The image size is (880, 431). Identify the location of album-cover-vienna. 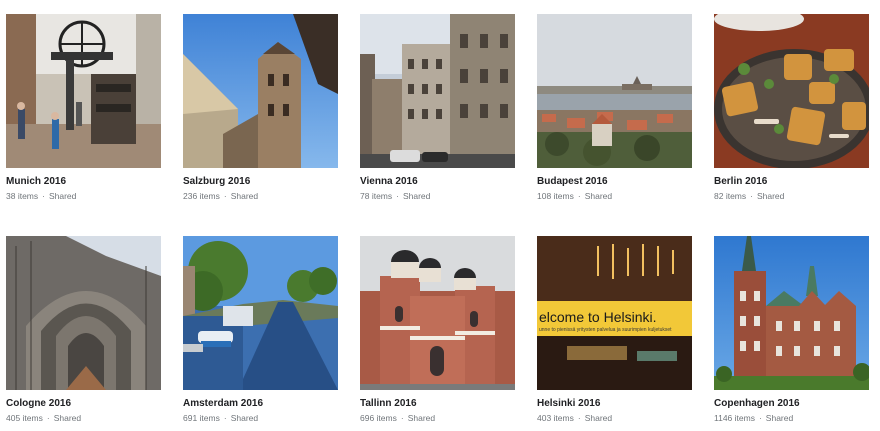
(437, 91).